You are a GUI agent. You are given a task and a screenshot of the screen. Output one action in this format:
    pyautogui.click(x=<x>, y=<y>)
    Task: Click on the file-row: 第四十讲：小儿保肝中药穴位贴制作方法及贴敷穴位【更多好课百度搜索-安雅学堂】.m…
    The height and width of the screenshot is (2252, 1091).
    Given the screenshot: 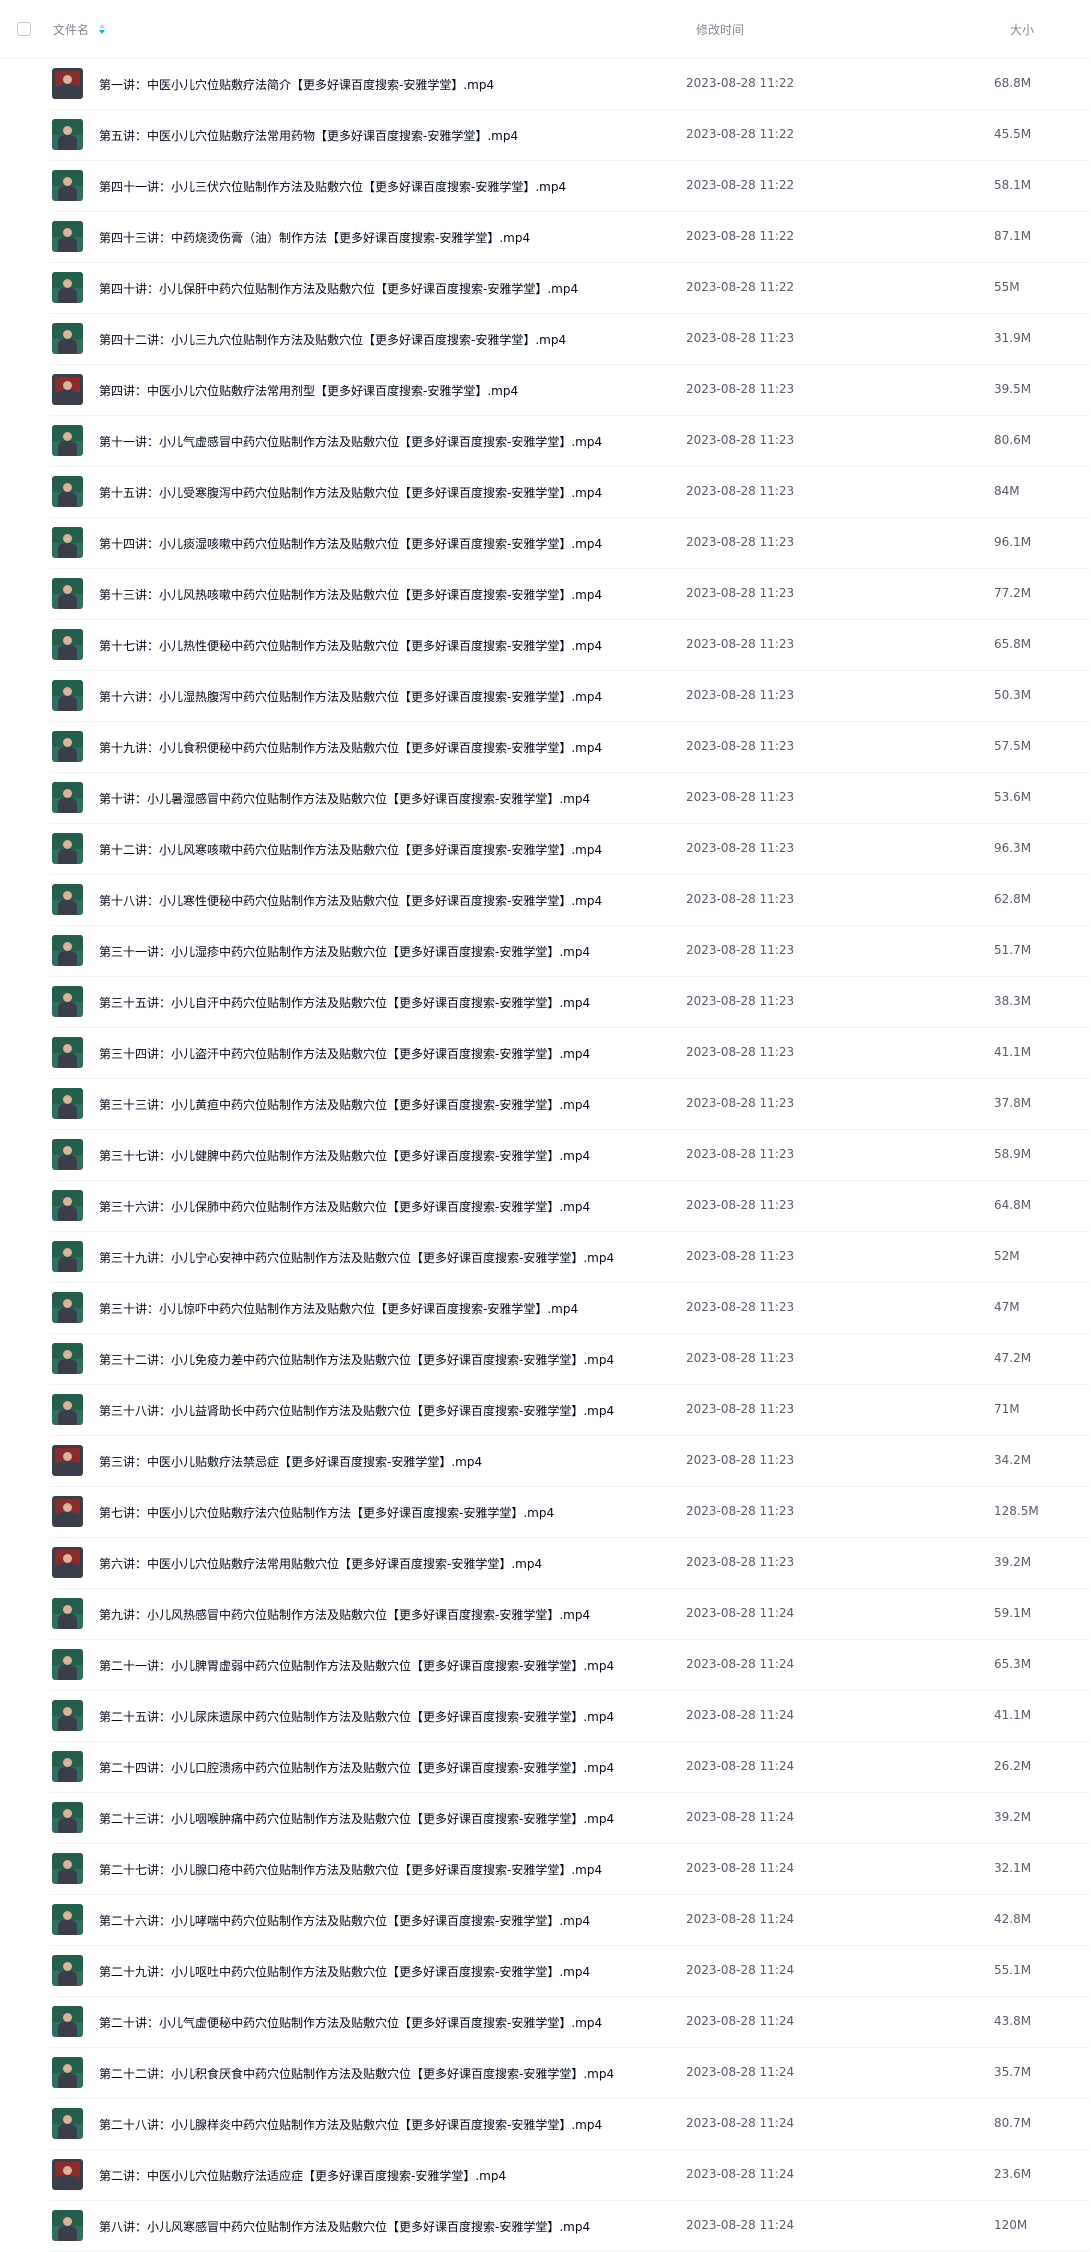 What is the action you would take?
    pyautogui.click(x=569, y=288)
    